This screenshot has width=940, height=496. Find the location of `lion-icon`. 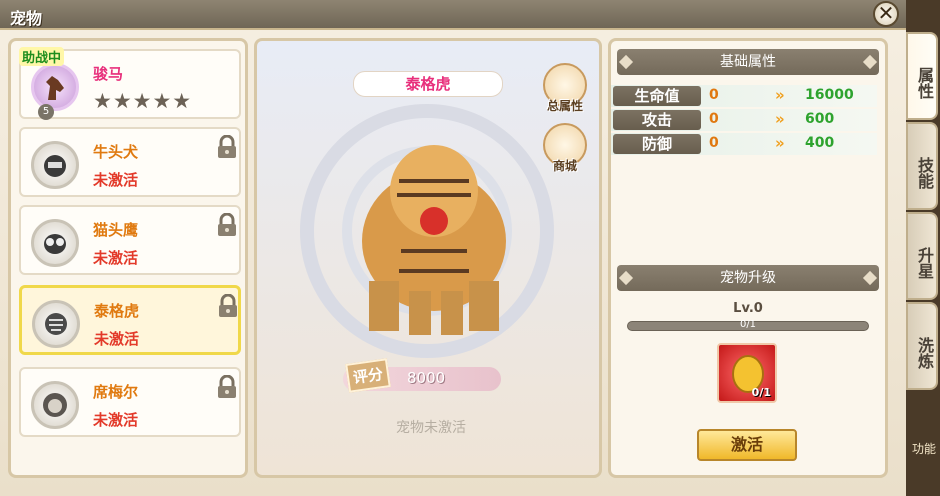

lion-icon is located at coordinates (55, 405).